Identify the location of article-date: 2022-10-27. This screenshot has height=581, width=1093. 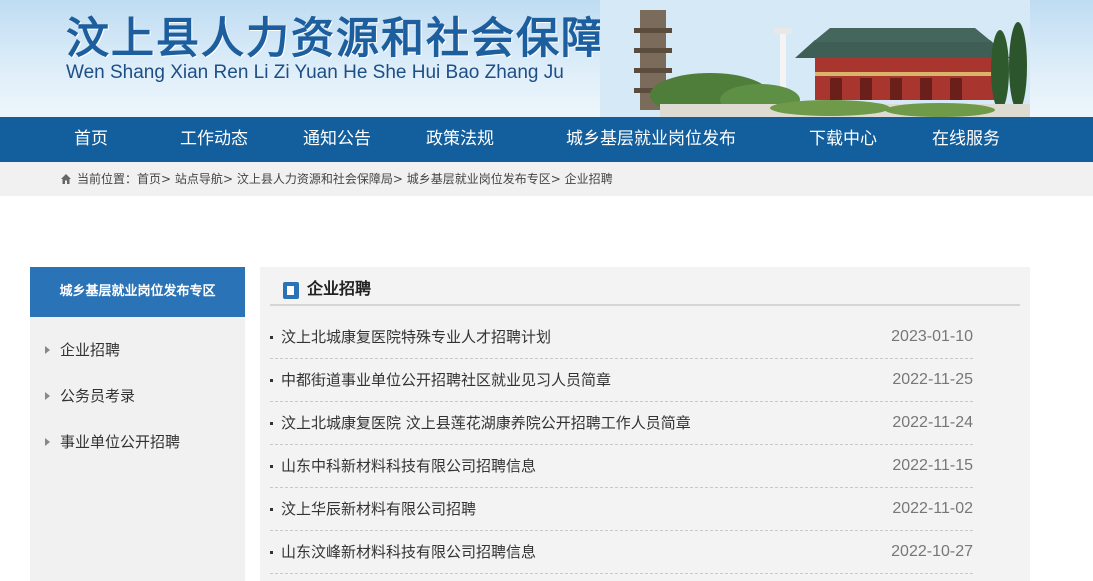
(932, 551).